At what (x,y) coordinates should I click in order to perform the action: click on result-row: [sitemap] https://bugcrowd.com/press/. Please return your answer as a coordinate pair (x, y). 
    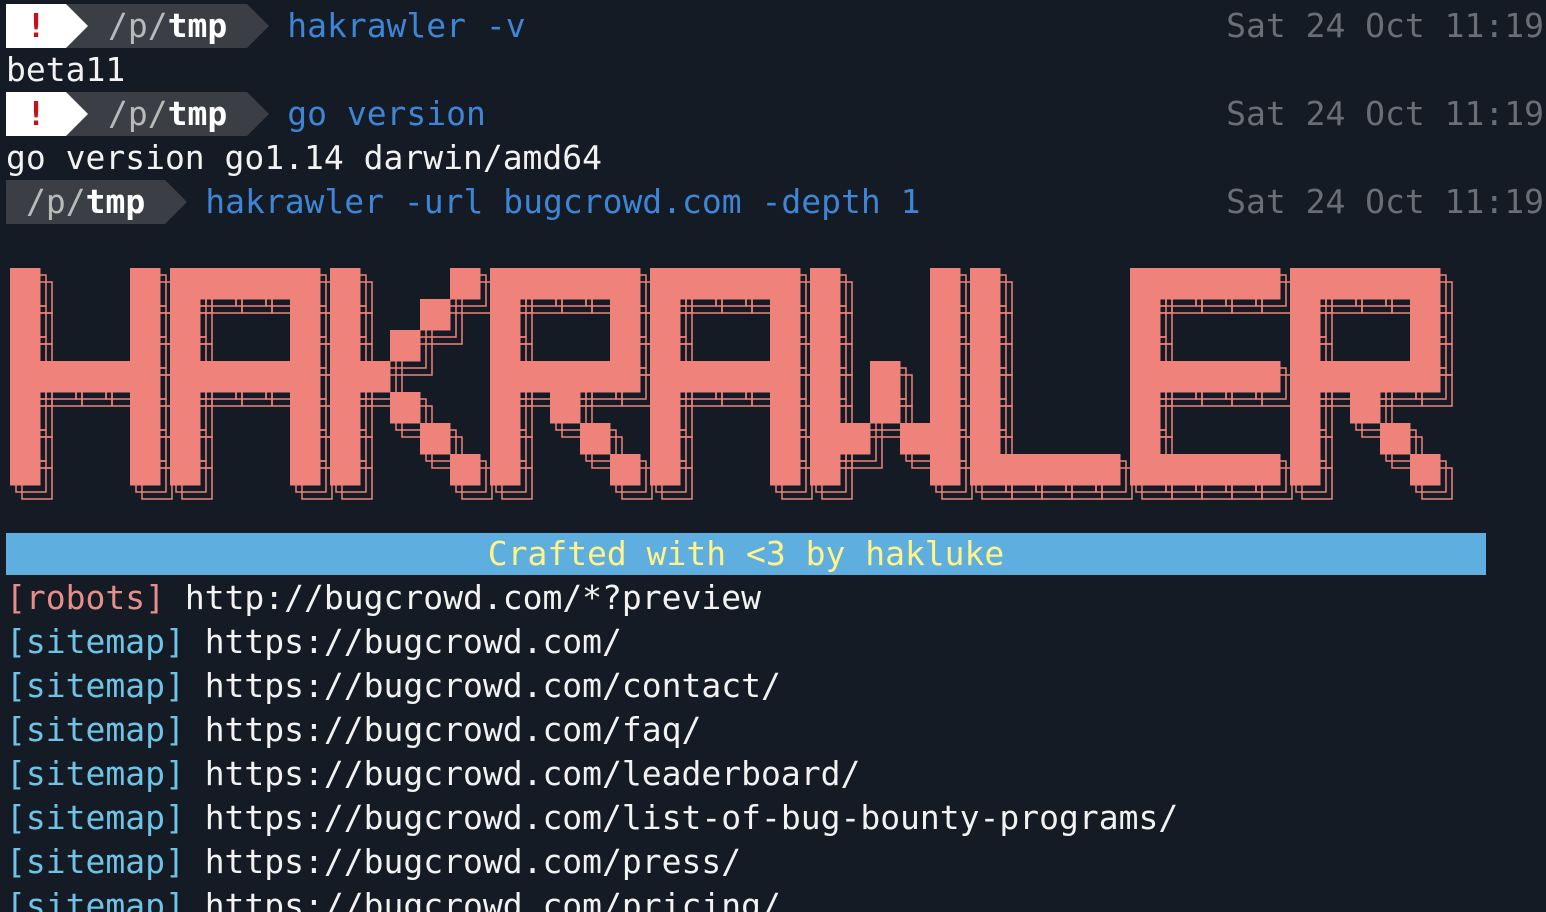
    Looking at the image, I should click on (373, 862).